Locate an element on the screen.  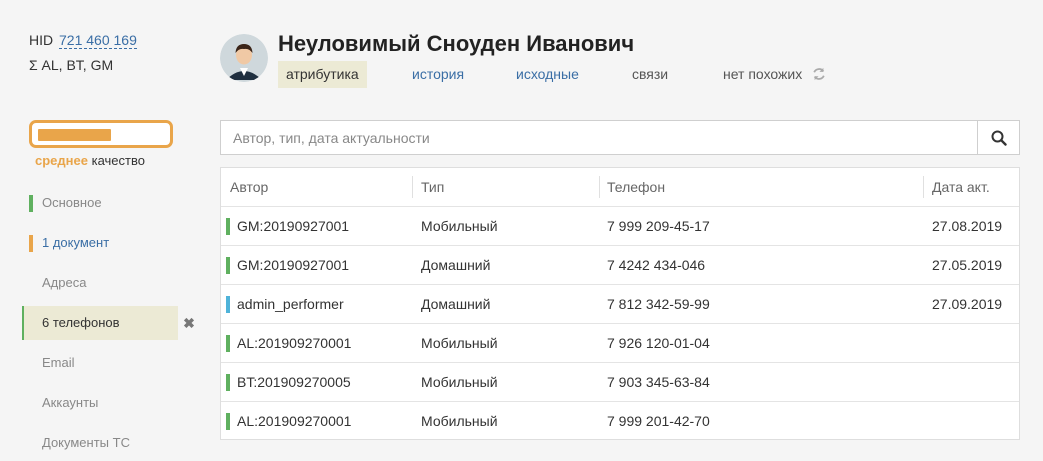
tab-history: история is located at coordinates (438, 74).